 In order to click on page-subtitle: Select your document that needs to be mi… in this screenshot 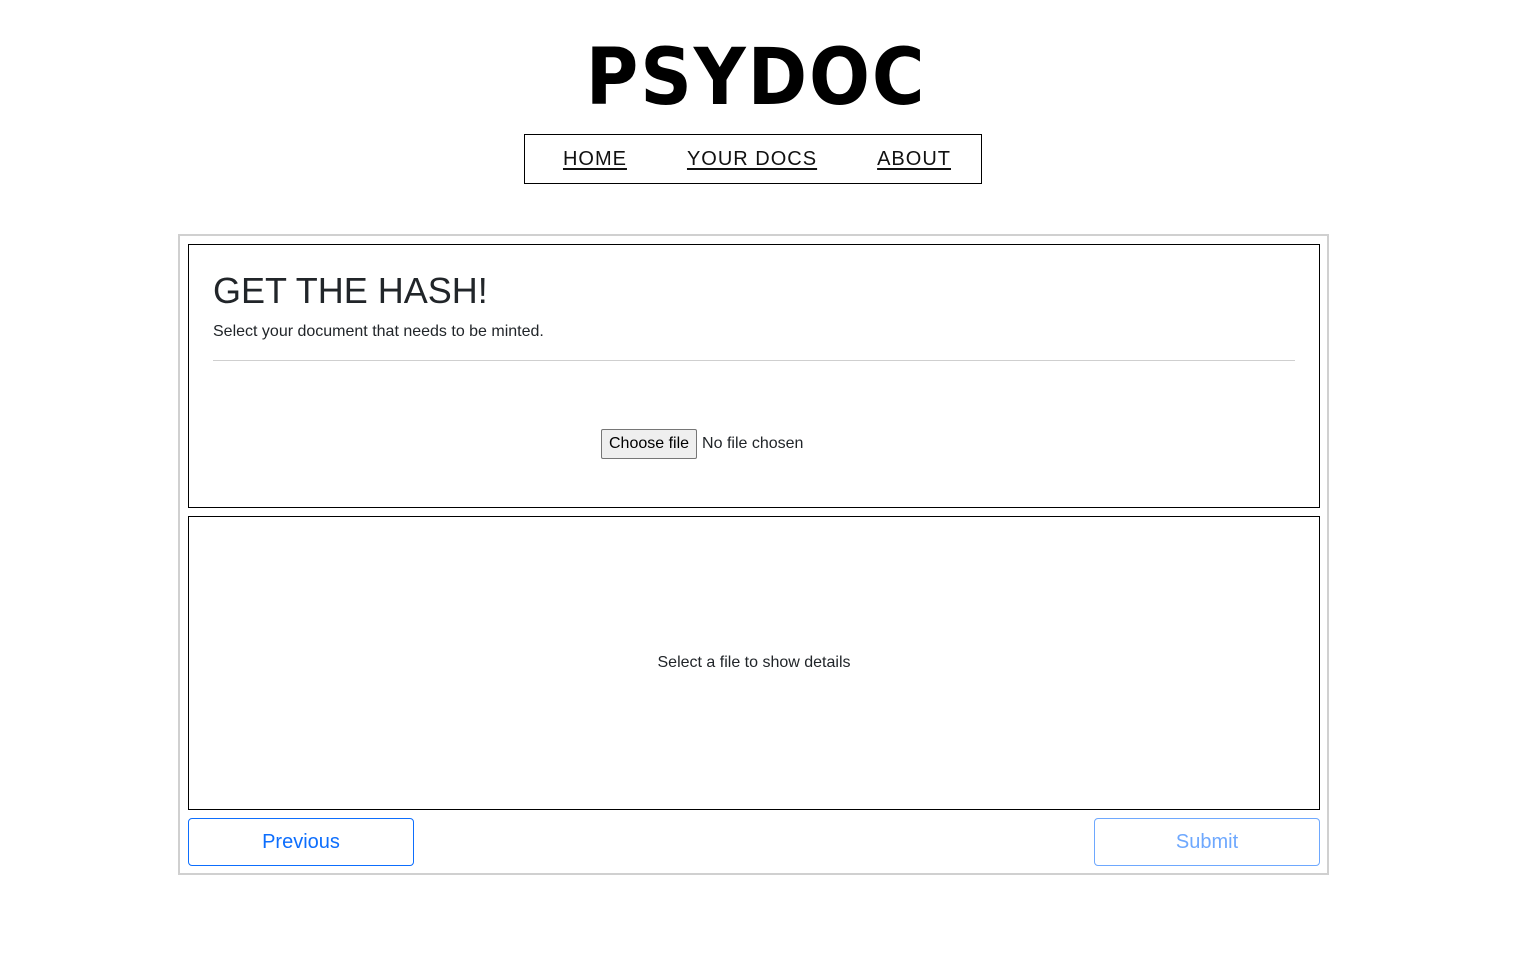, I will do `click(378, 331)`.